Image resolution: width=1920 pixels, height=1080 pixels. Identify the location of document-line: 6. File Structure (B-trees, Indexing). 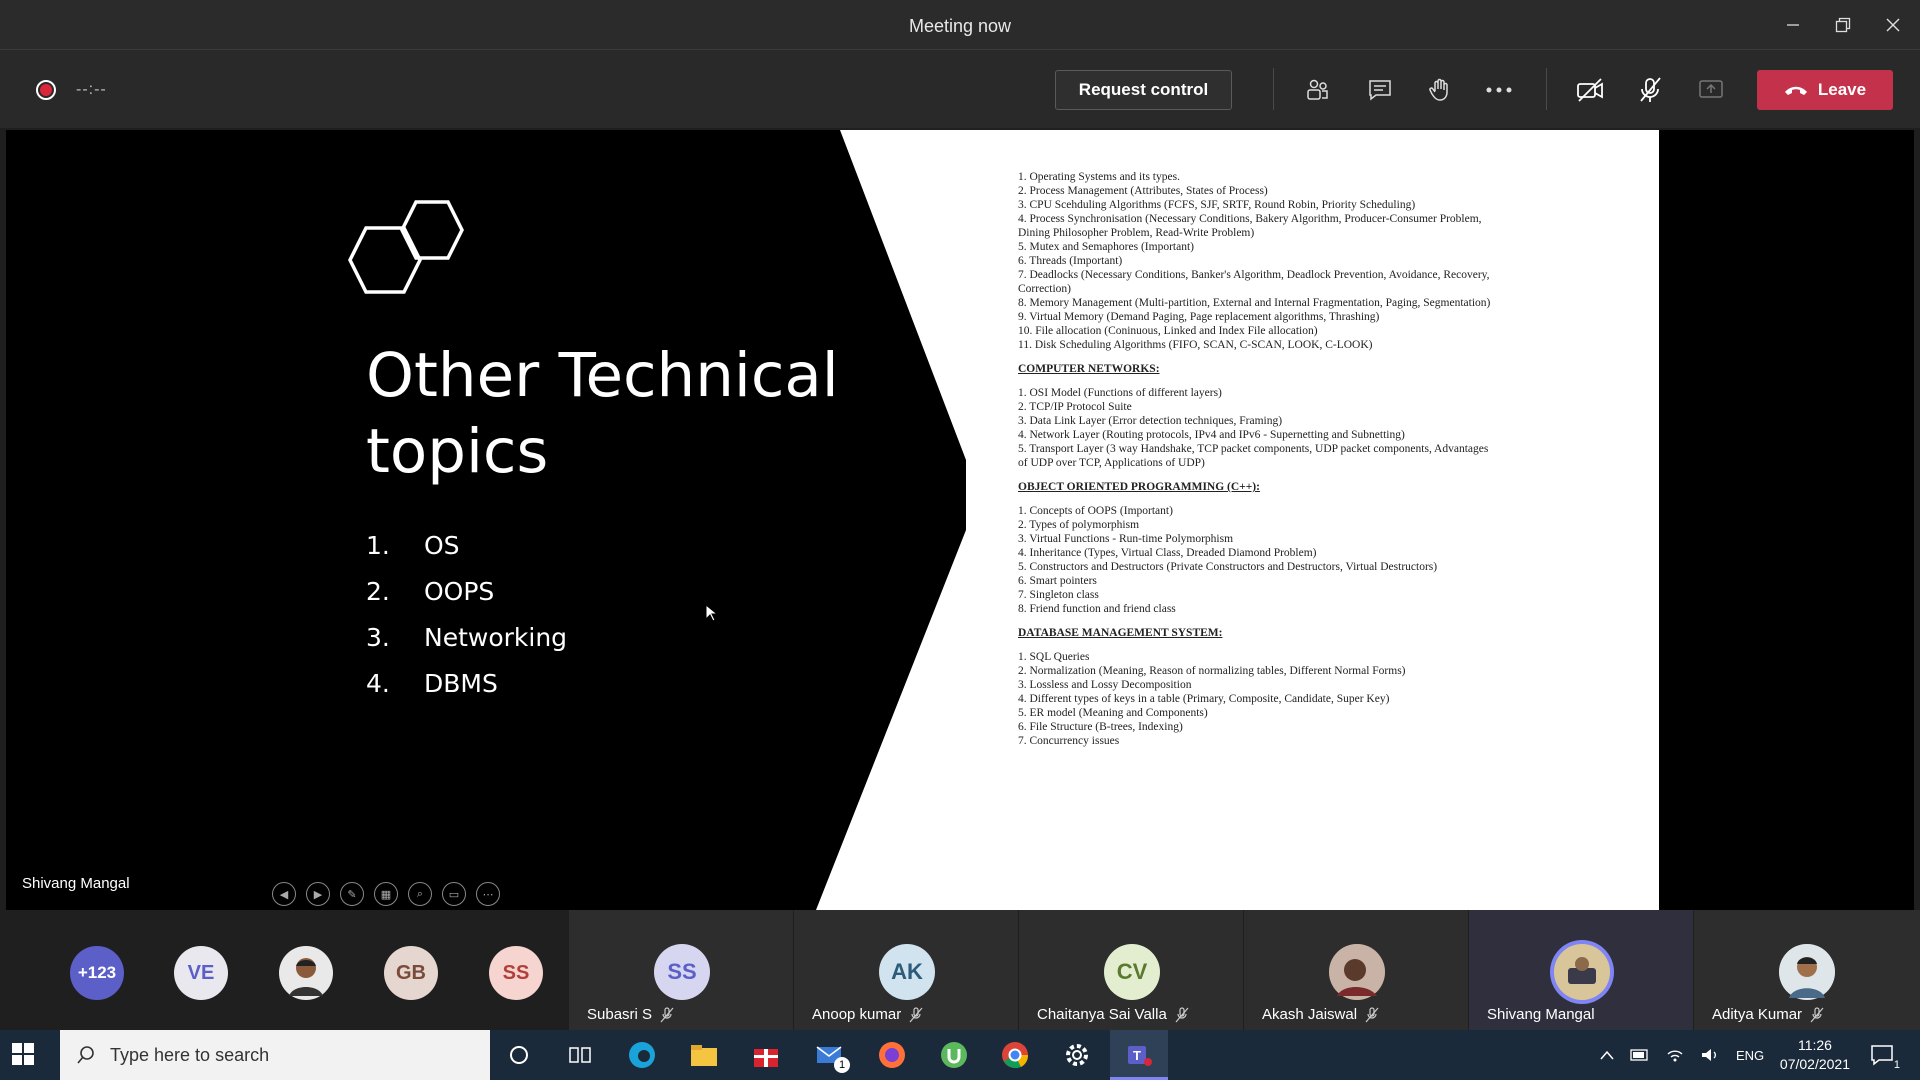
(1100, 727).